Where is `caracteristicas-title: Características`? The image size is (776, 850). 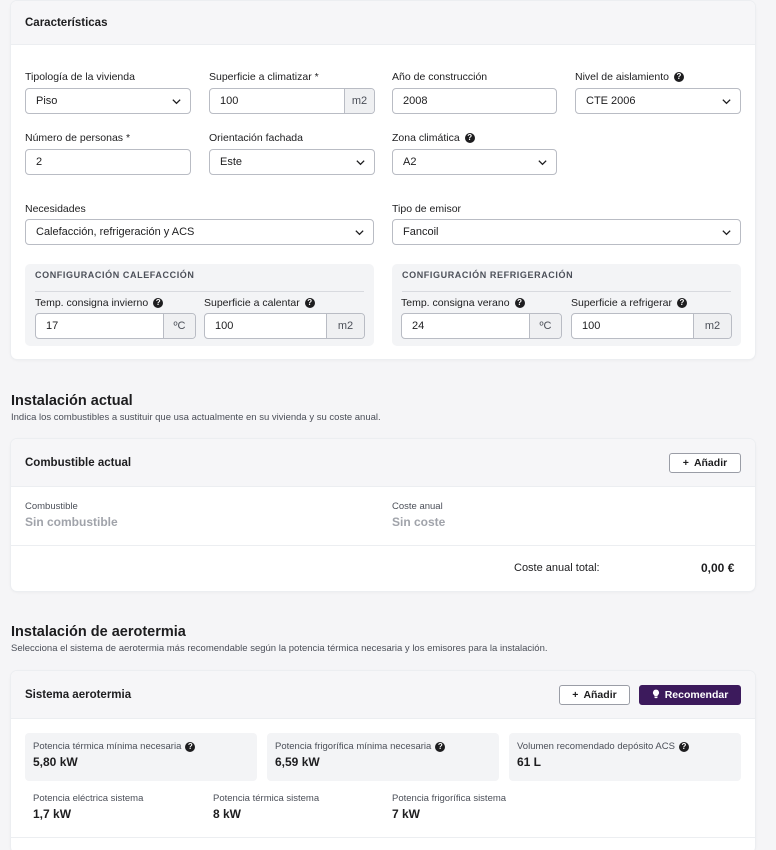 caracteristicas-title: Características is located at coordinates (383, 23).